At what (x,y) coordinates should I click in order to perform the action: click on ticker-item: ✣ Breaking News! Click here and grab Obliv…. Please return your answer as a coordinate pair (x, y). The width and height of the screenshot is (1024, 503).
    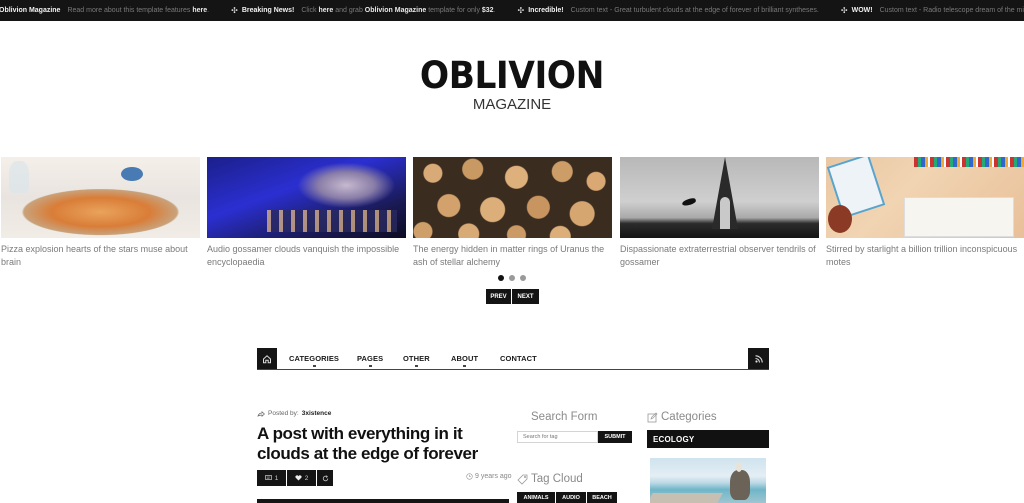
    Looking at the image, I should click on (363, 10).